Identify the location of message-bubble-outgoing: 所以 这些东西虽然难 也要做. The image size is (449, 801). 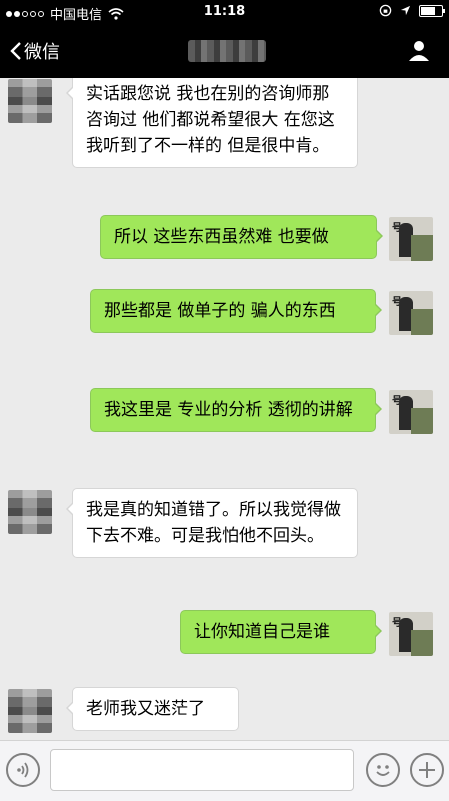
(241, 237).